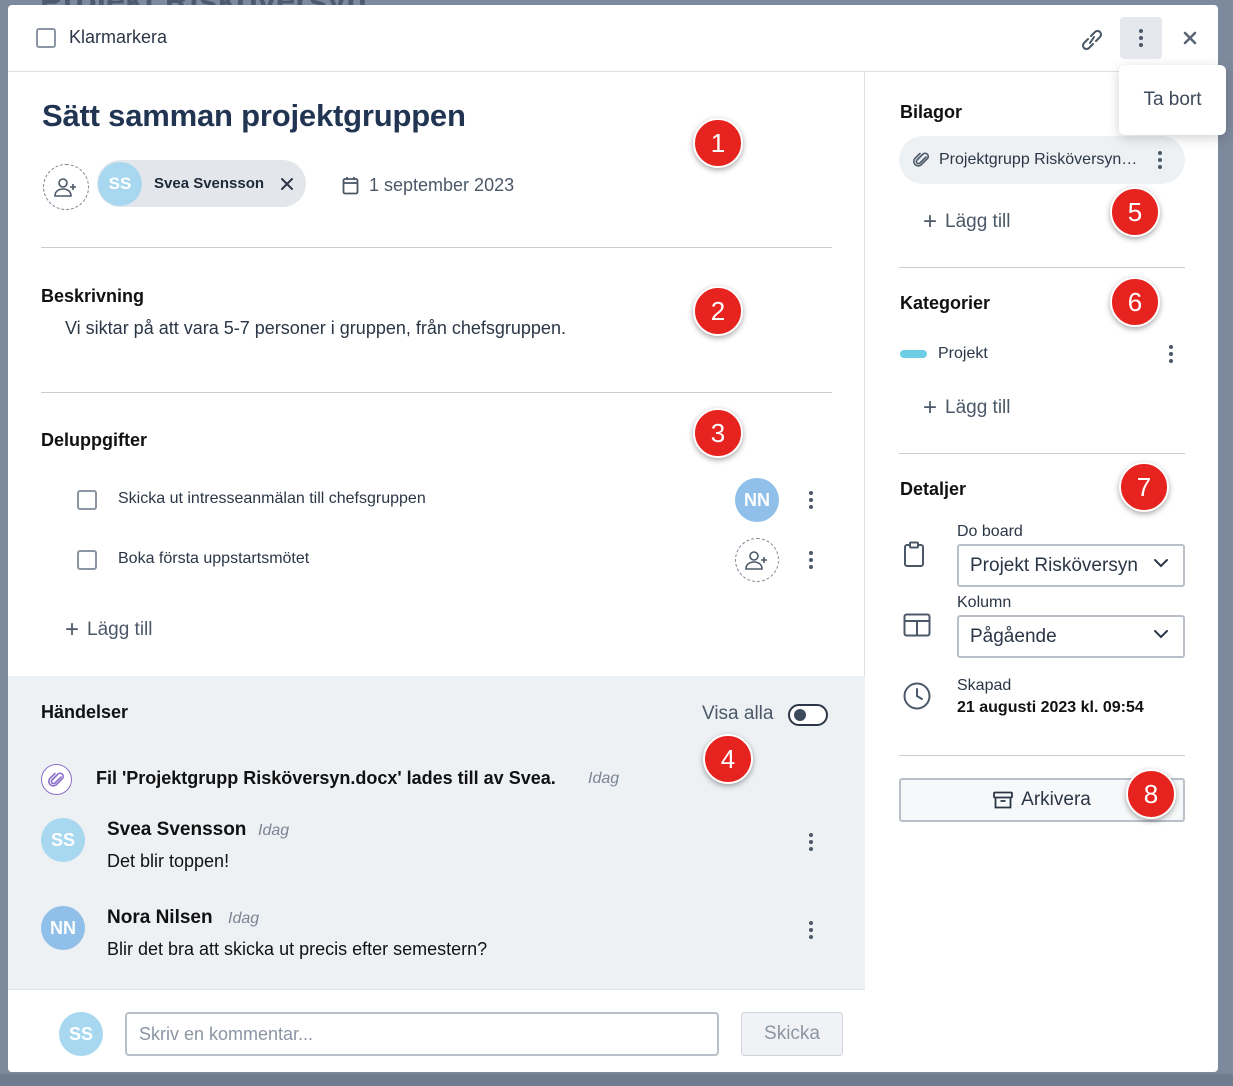  What do you see at coordinates (422, 1034) in the screenshot?
I see `comment-input` at bounding box center [422, 1034].